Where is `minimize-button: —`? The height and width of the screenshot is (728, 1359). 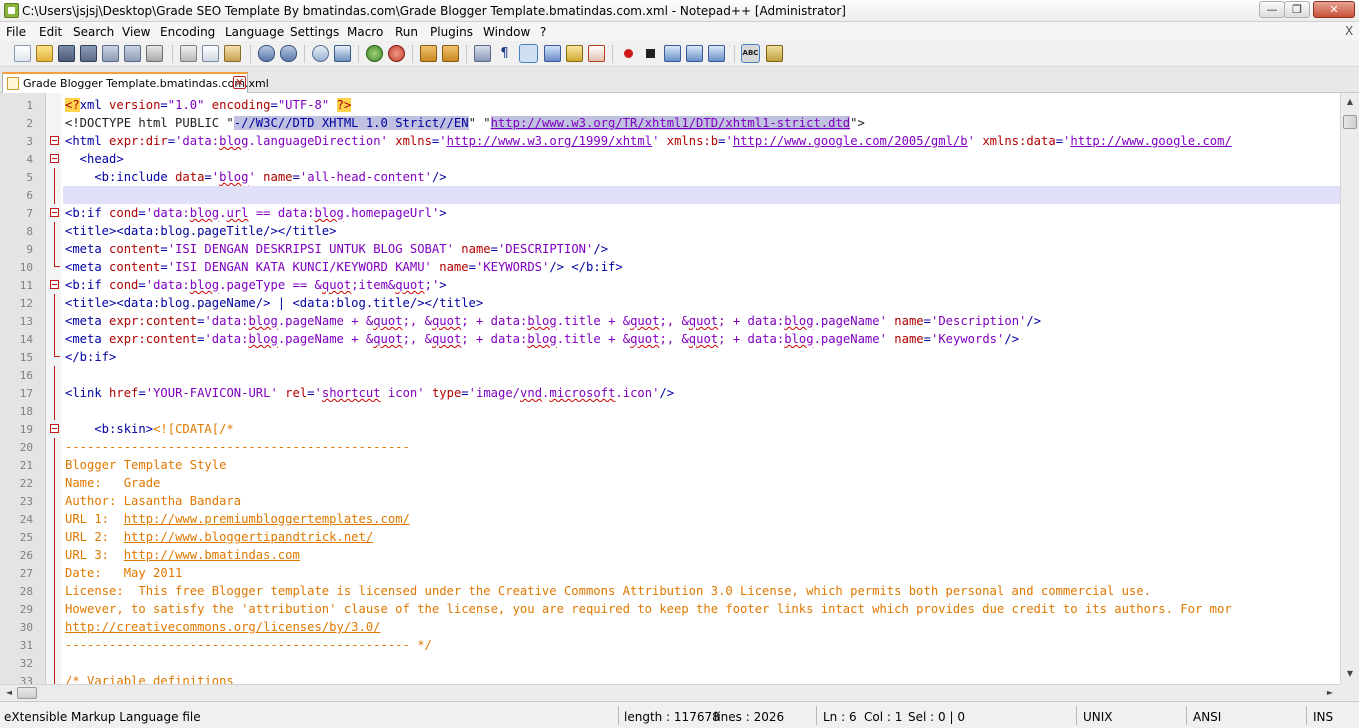
minimize-button: — is located at coordinates (1272, 9).